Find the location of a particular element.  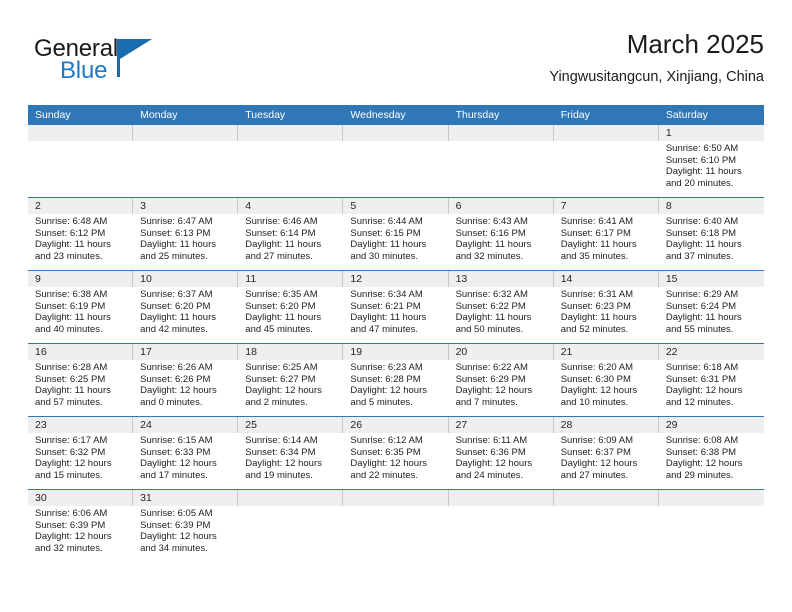

detail-sunset: Sunset: 6:20 PM is located at coordinates (280, 306).